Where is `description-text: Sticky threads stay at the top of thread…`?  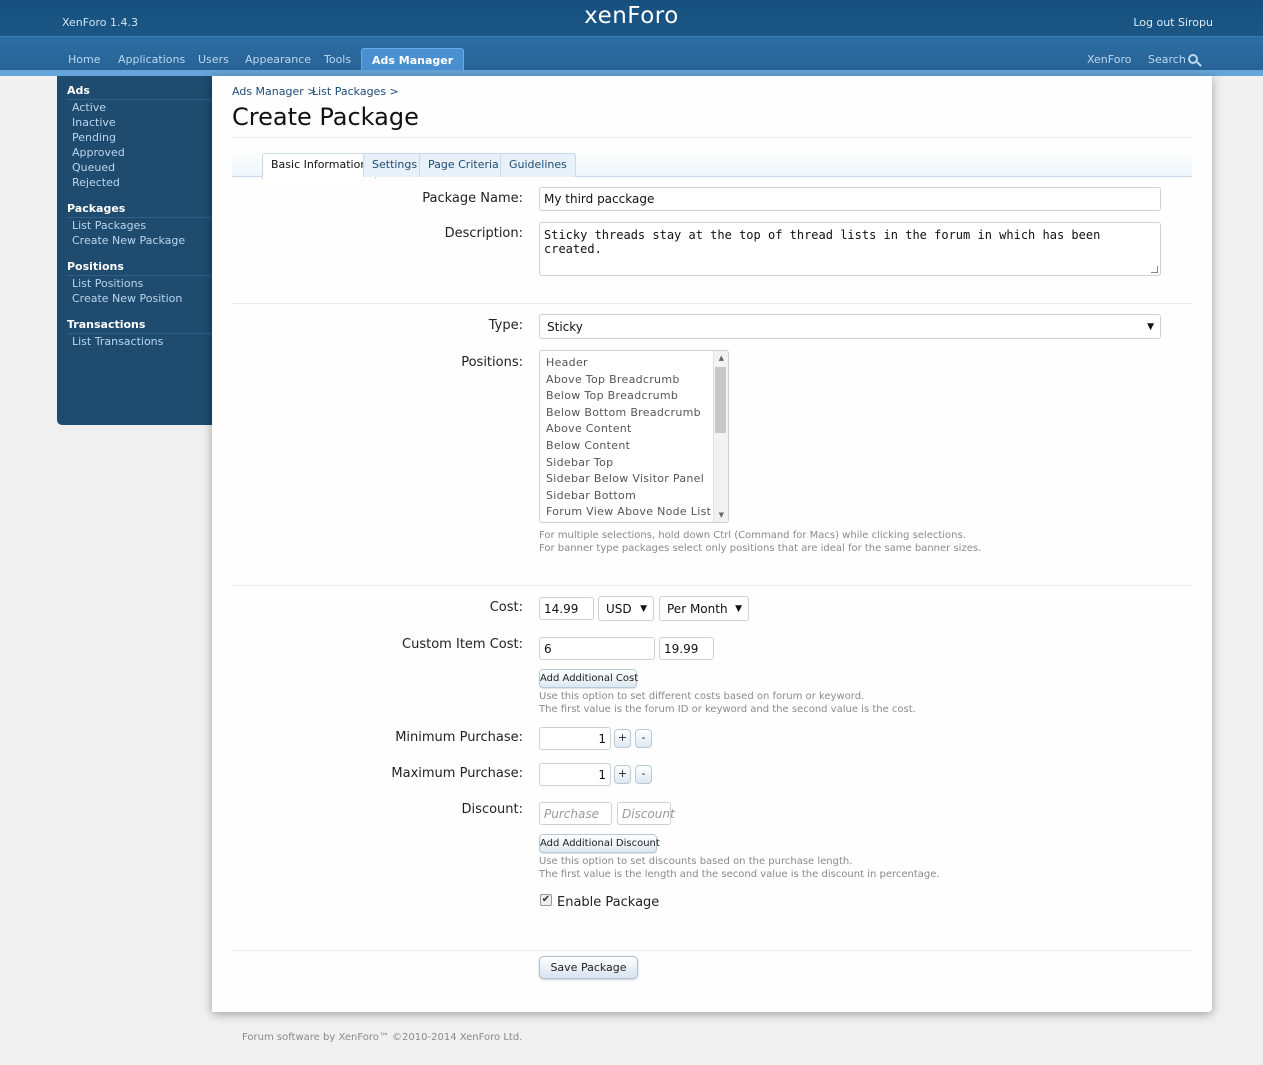 description-text: Sticky threads stay at the top of thread… is located at coordinates (822, 242).